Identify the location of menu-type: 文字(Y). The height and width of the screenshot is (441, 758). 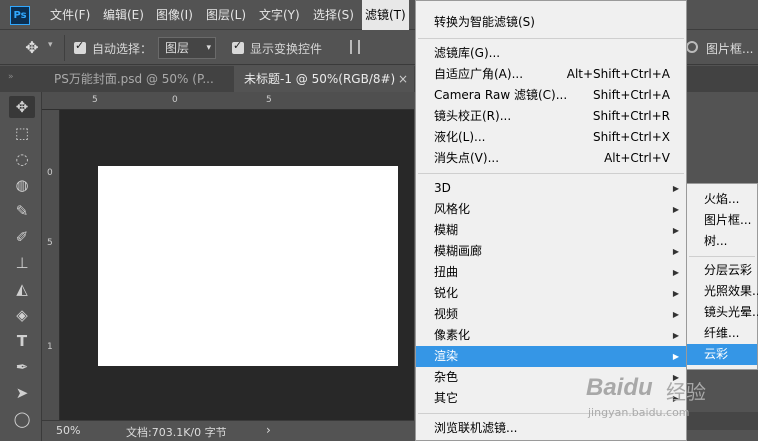
(279, 15).